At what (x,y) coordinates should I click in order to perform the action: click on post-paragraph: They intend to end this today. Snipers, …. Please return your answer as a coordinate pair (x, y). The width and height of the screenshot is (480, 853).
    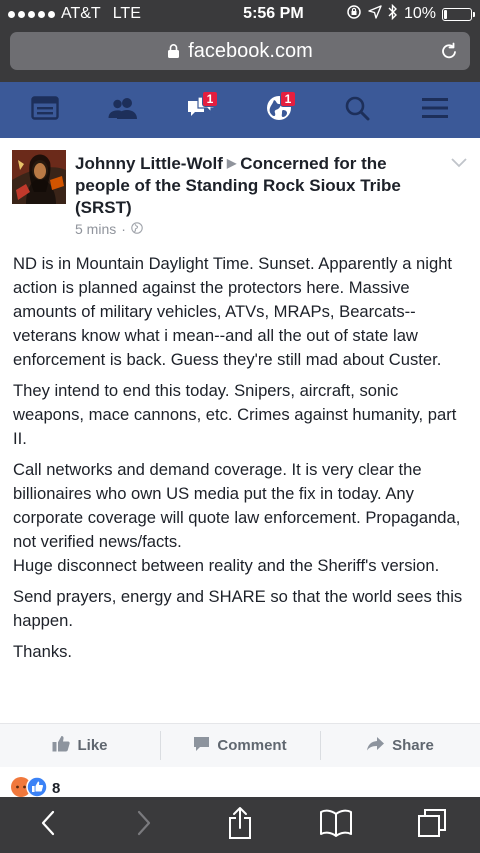
    Looking at the image, I should click on (235, 414).